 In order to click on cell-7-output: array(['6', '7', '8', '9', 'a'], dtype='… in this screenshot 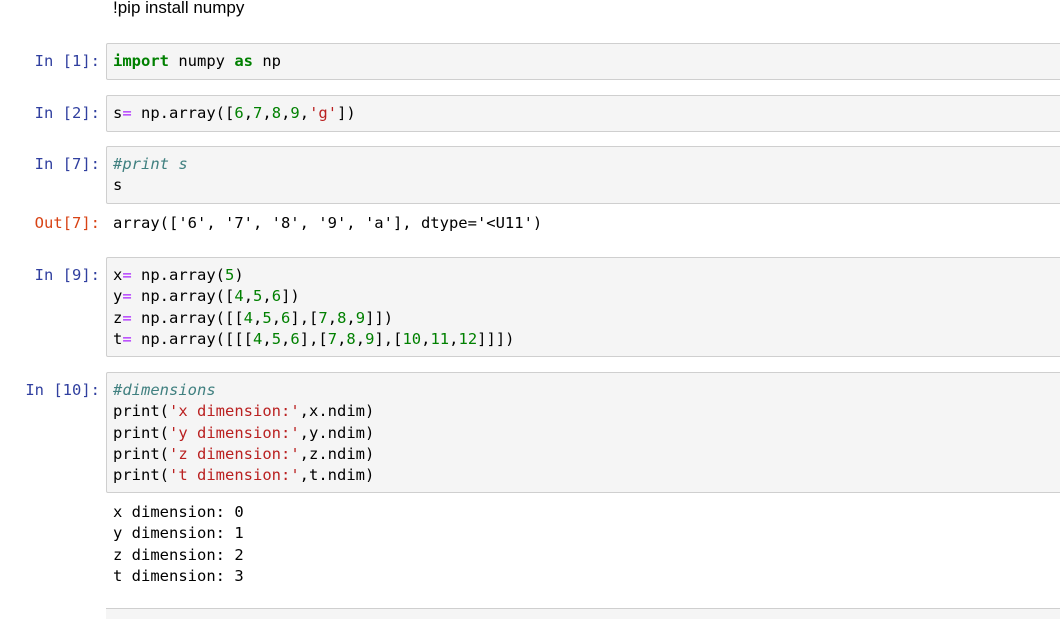, I will do `click(328, 223)`.